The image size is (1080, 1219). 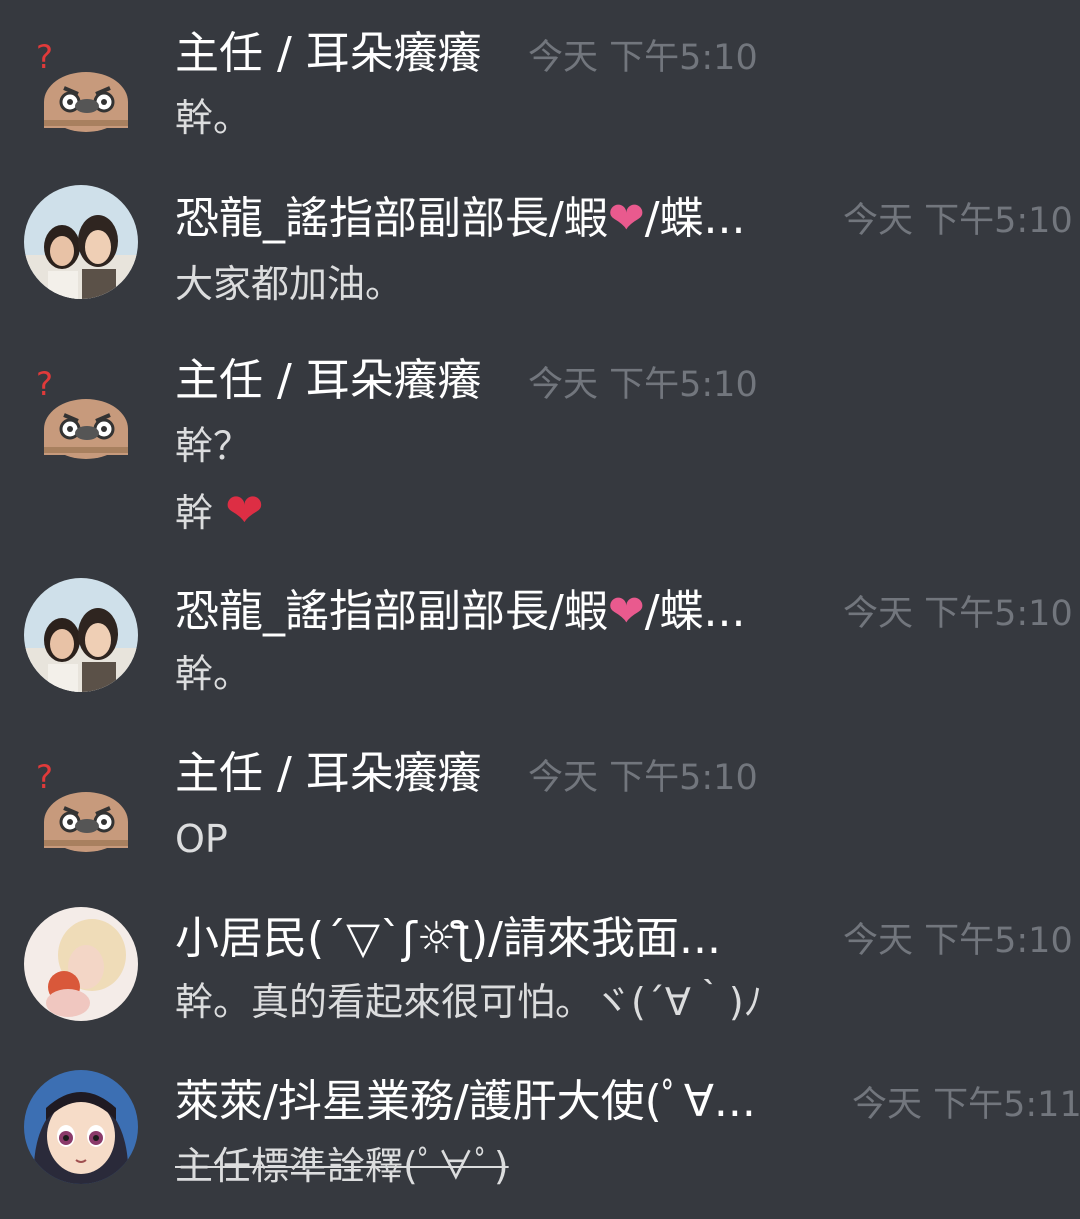 What do you see at coordinates (81, 1127) in the screenshot?
I see `anime-character-avatar` at bounding box center [81, 1127].